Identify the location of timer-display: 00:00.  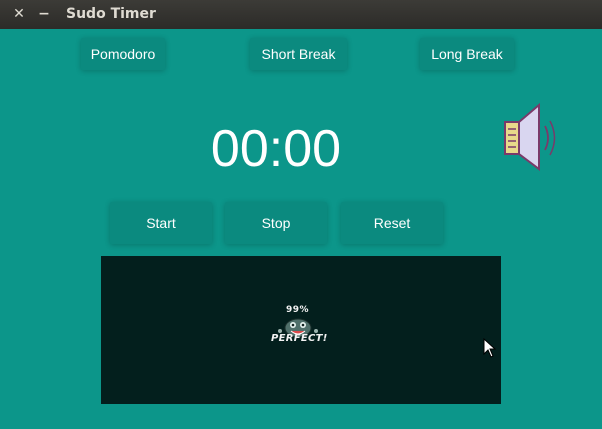
(276, 149).